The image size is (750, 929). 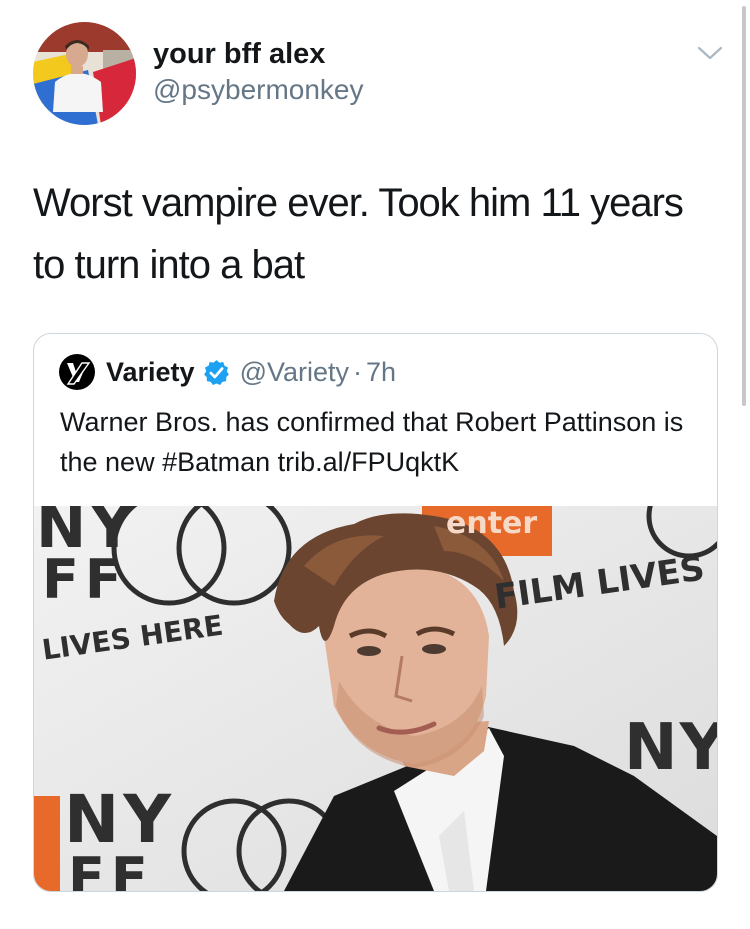 I want to click on author-block: your bff alex @psybermonkey, so click(x=258, y=72).